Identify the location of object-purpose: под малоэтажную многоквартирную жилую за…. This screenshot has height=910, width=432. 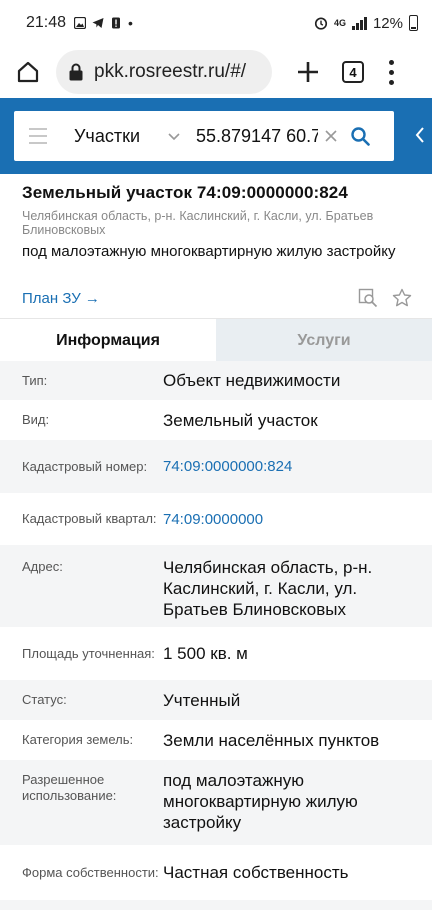
(209, 251).